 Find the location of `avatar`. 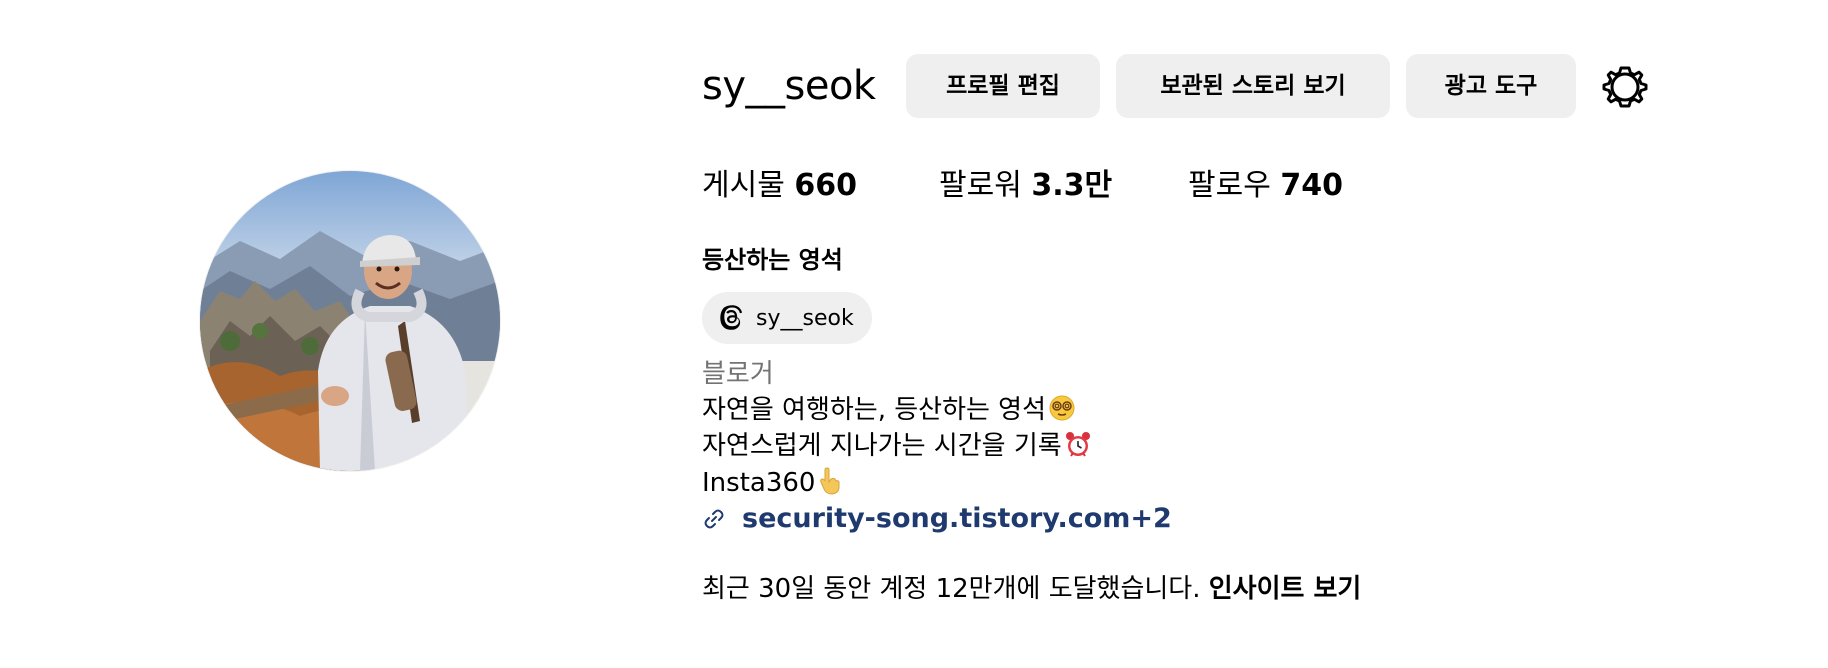

avatar is located at coordinates (350, 321).